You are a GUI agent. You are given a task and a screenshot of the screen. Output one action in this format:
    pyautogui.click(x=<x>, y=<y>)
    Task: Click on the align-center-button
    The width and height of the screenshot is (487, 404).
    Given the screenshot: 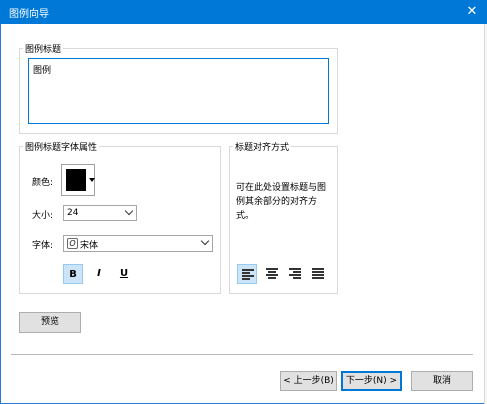 What is the action you would take?
    pyautogui.click(x=272, y=274)
    